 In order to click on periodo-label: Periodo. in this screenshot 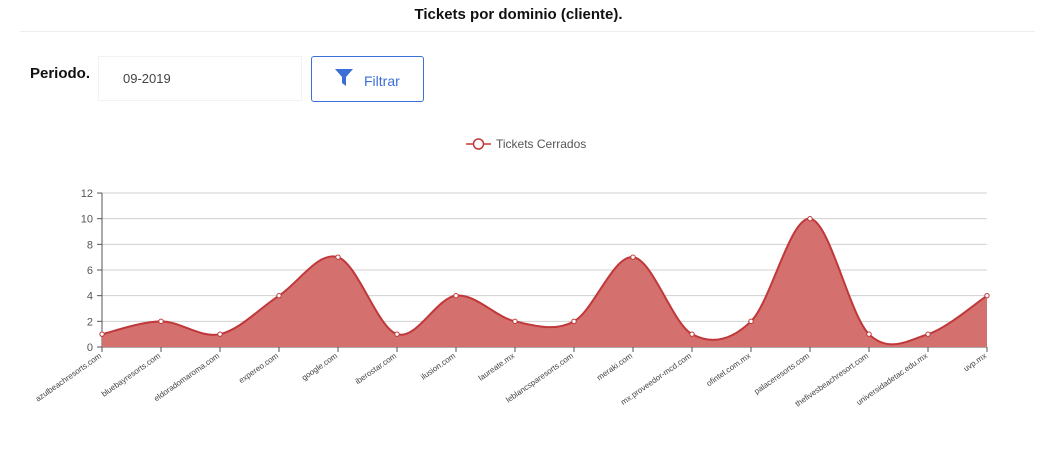, I will do `click(60, 73)`.